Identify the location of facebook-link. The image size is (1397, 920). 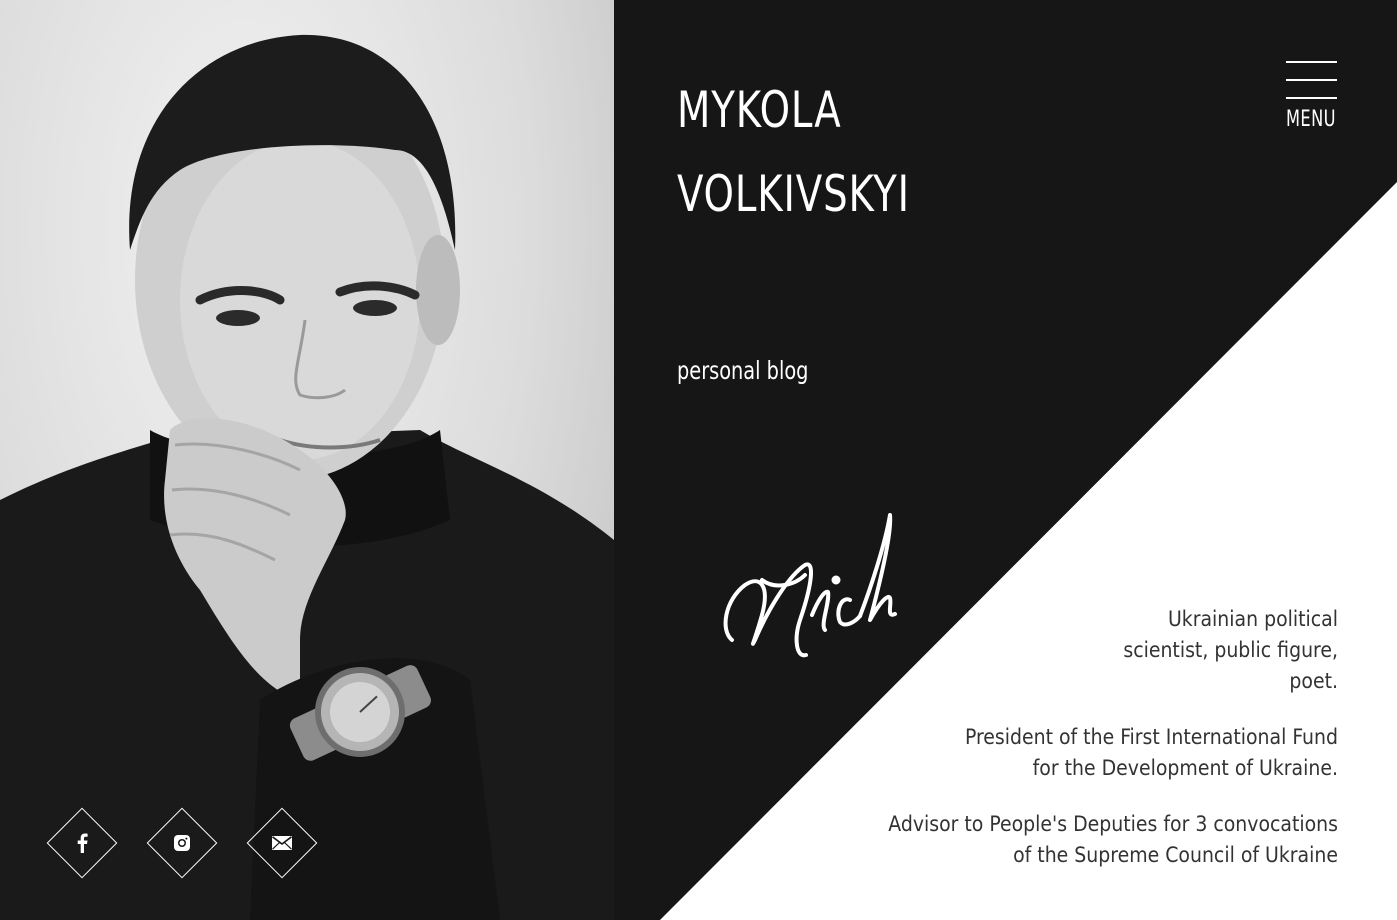
(82, 843).